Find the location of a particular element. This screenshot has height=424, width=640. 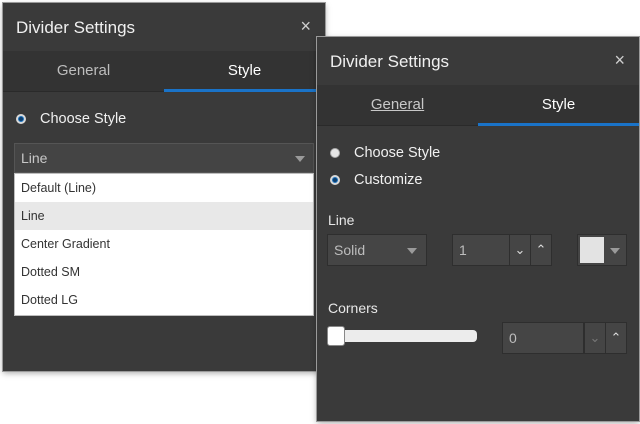

style-select-value: Line is located at coordinates (34, 158).